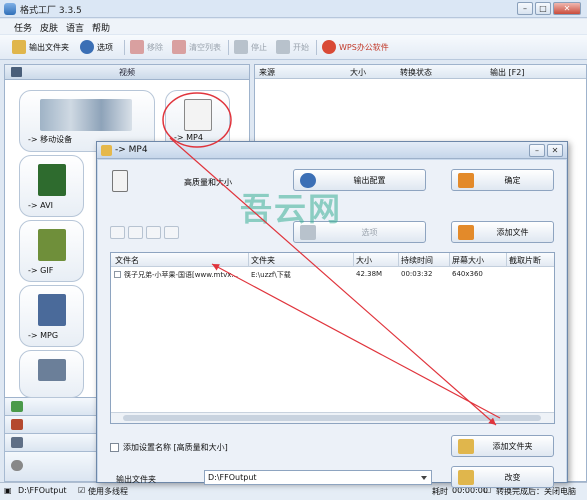  Describe the element at coordinates (502, 180) in the screenshot. I see `ok-button: 确定` at that location.